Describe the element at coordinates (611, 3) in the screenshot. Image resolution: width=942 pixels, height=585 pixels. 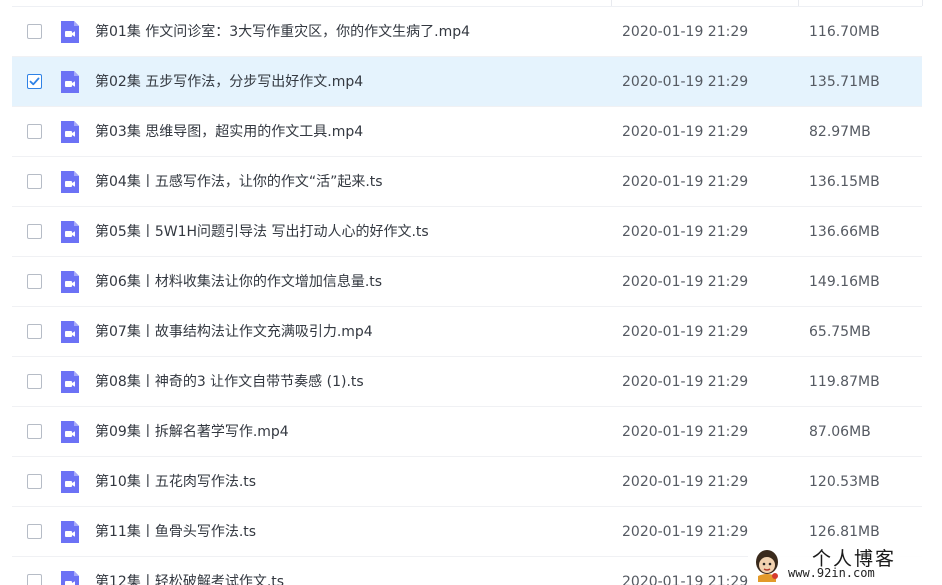
I see `column-divider-date` at that location.